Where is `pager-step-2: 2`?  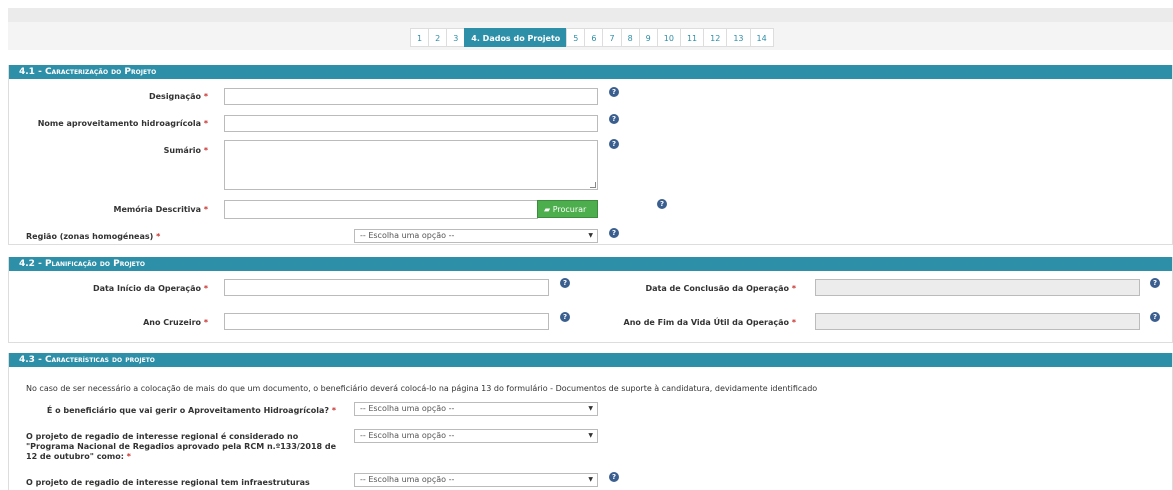 pager-step-2: 2 is located at coordinates (438, 37).